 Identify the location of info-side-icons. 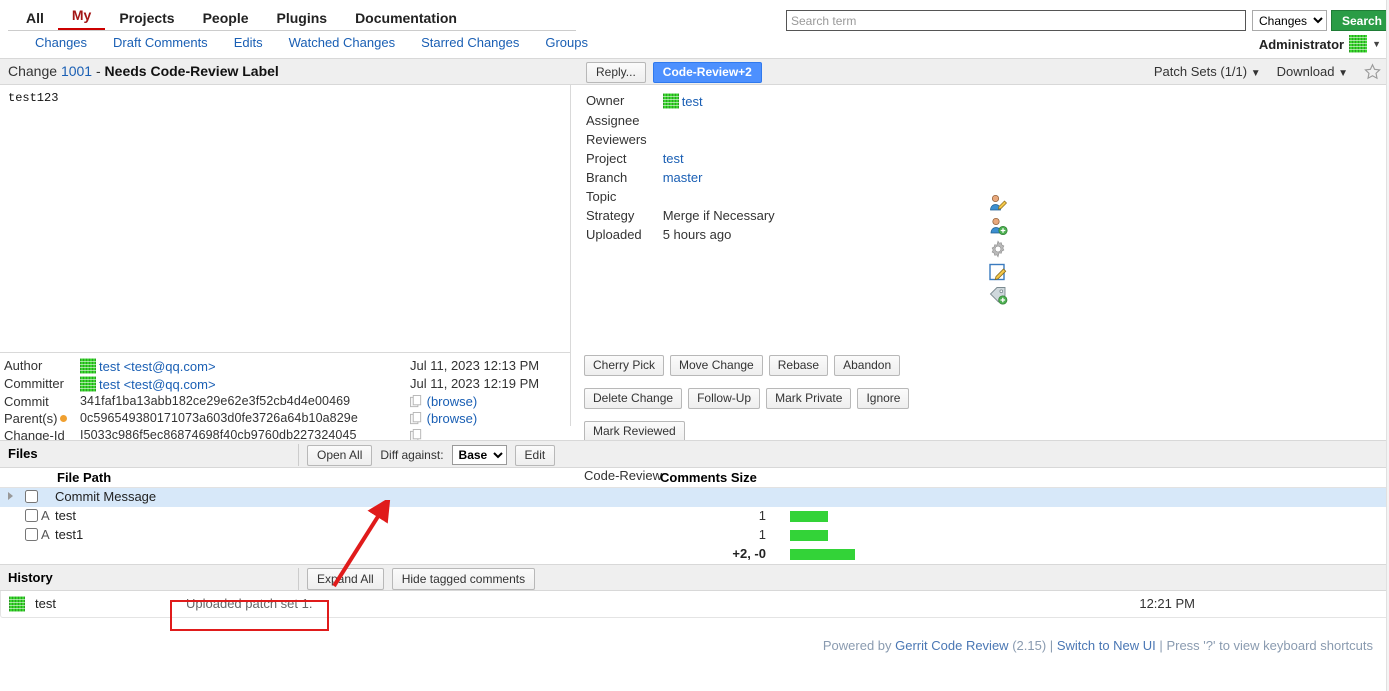
(998, 250).